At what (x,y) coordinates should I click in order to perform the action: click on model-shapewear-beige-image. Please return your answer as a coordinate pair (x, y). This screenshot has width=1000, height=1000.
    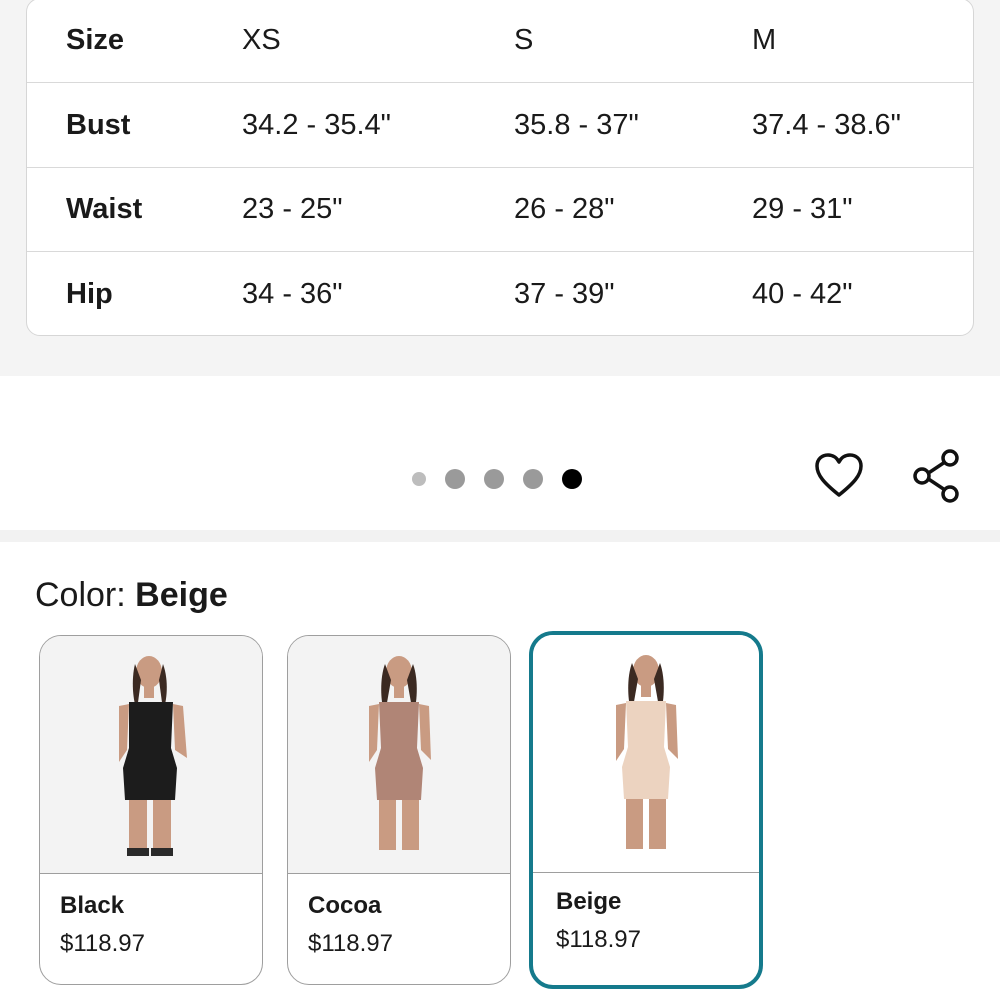
    Looking at the image, I should click on (647, 752).